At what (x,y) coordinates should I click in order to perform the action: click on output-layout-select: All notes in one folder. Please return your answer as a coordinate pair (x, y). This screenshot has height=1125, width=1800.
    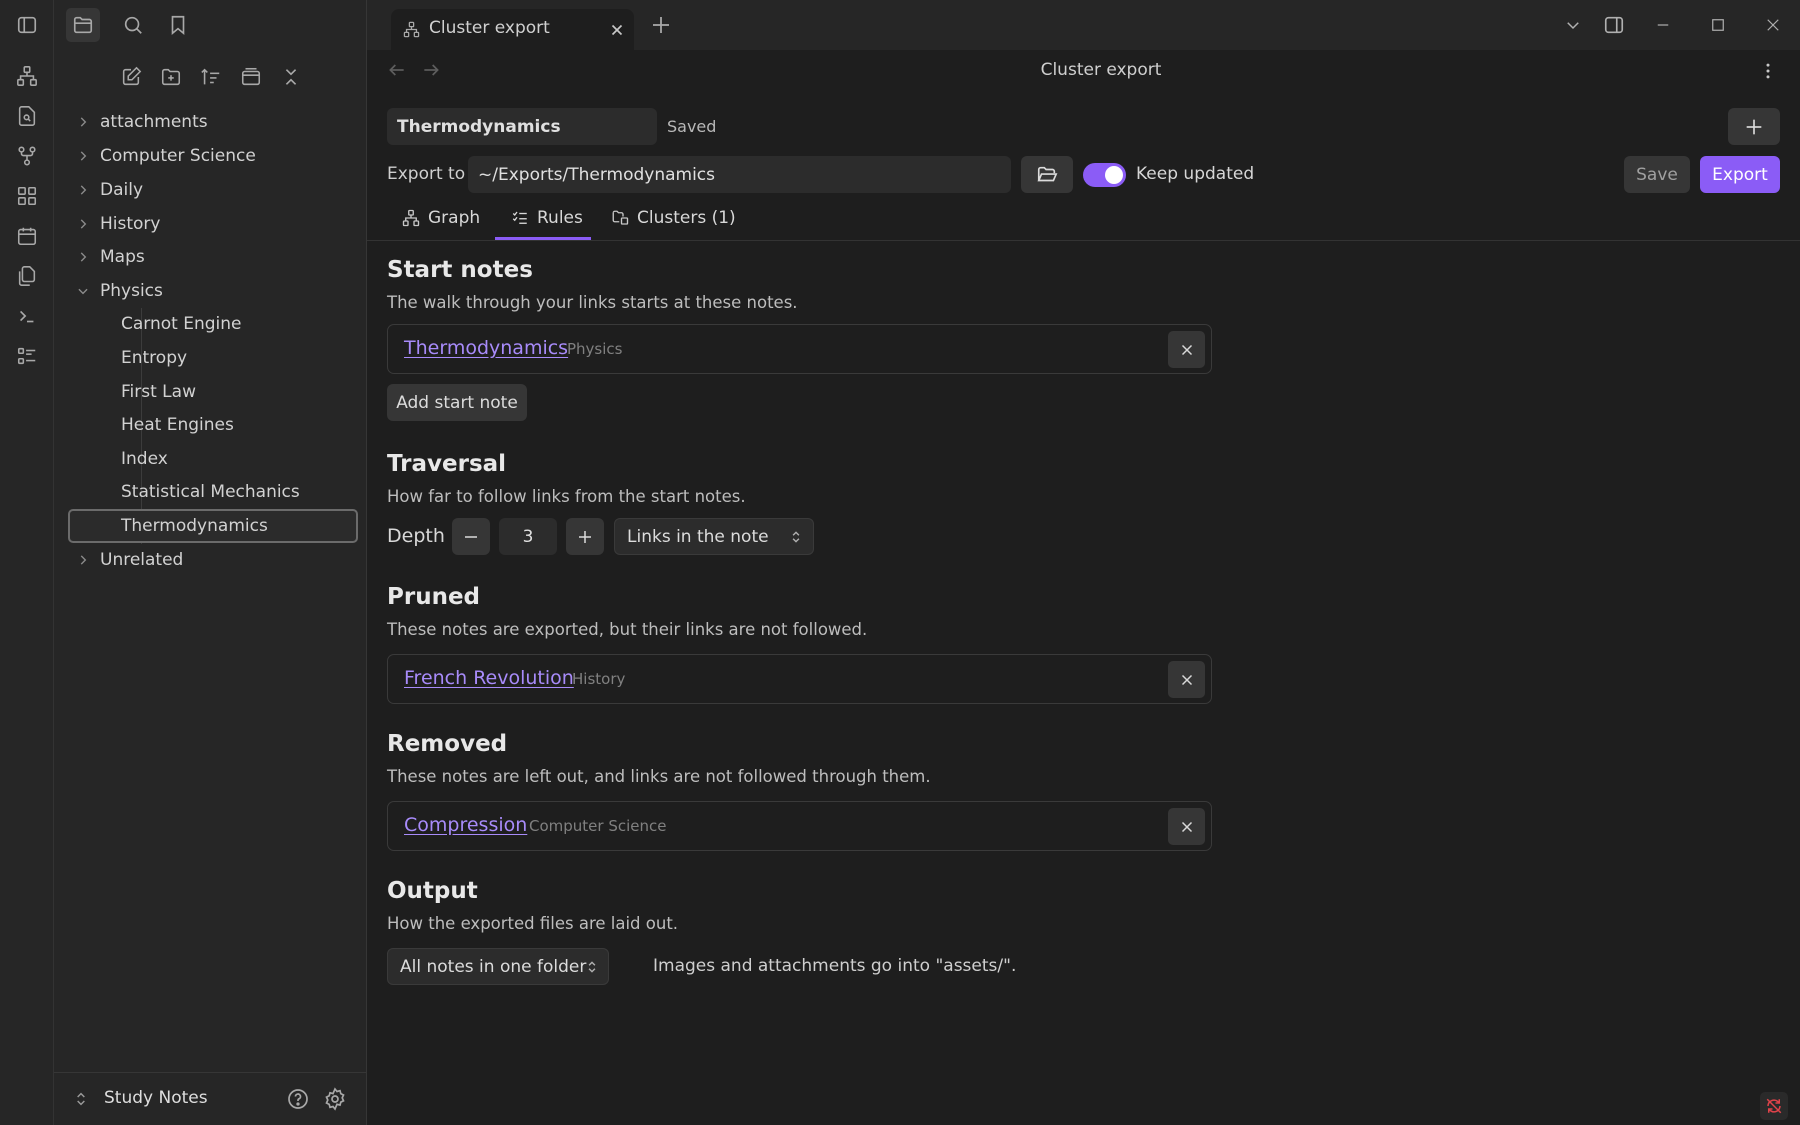
    Looking at the image, I should click on (498, 966).